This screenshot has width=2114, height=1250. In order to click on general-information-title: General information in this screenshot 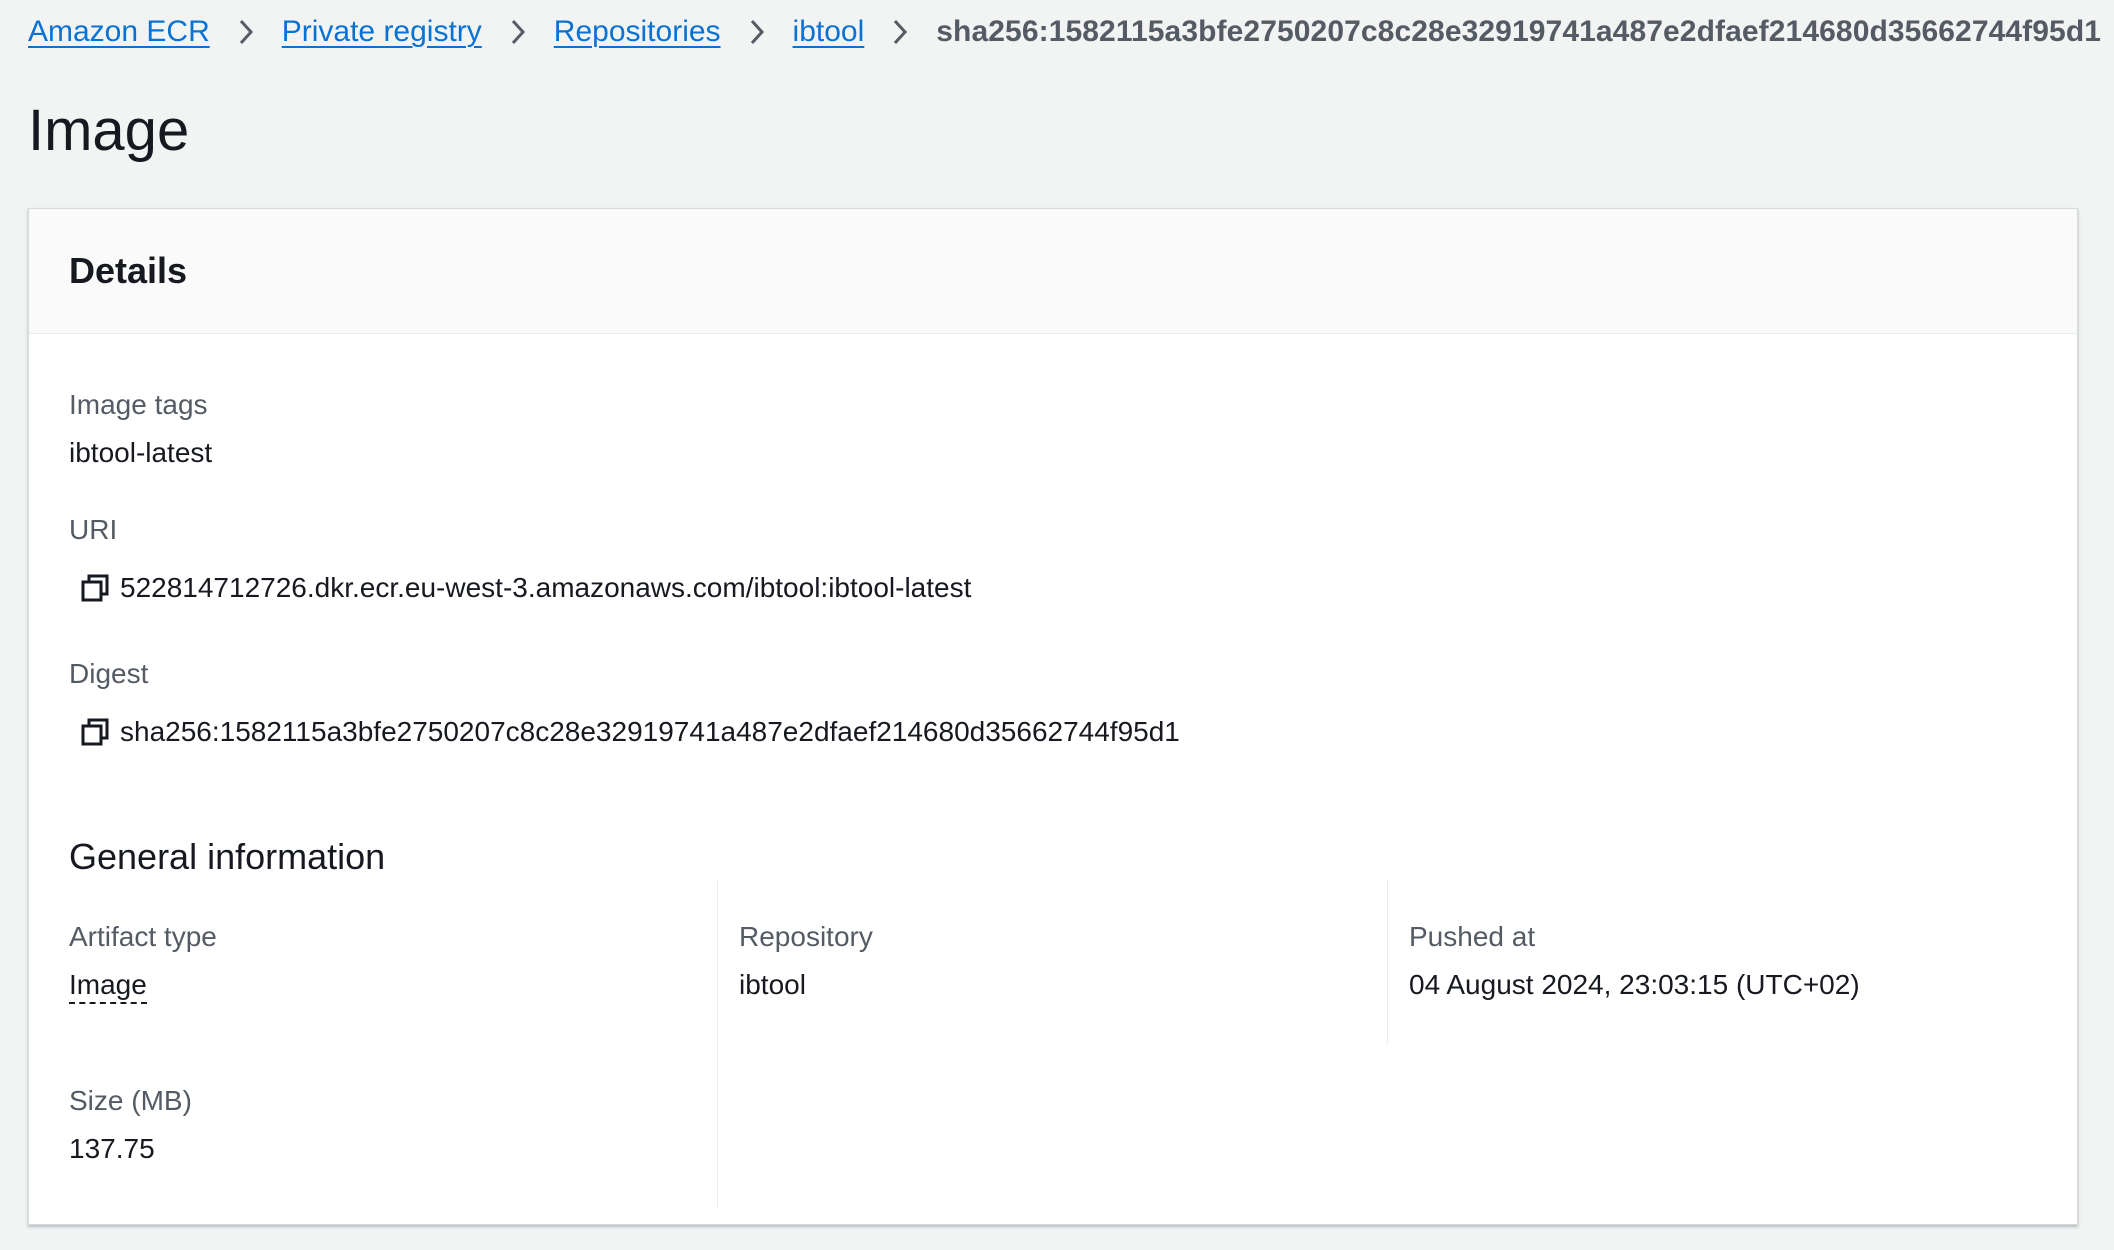, I will do `click(227, 856)`.